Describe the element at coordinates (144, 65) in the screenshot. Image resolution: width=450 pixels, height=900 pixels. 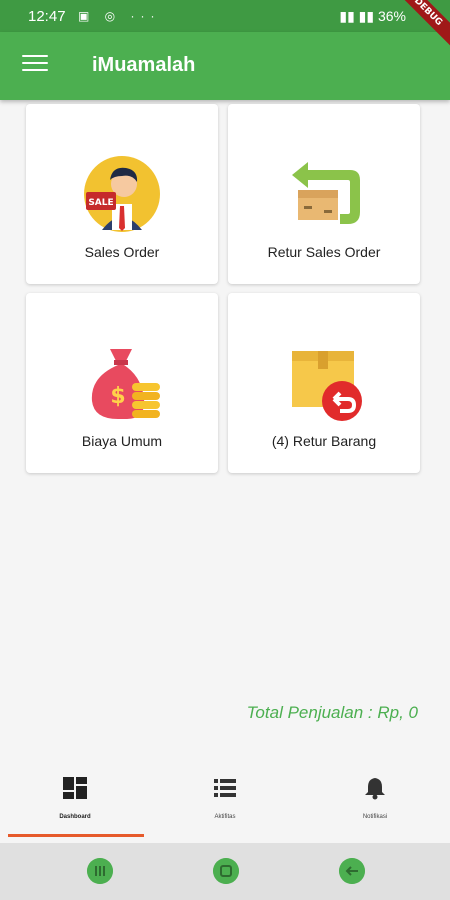
I see `app-title: iMuamalah` at that location.